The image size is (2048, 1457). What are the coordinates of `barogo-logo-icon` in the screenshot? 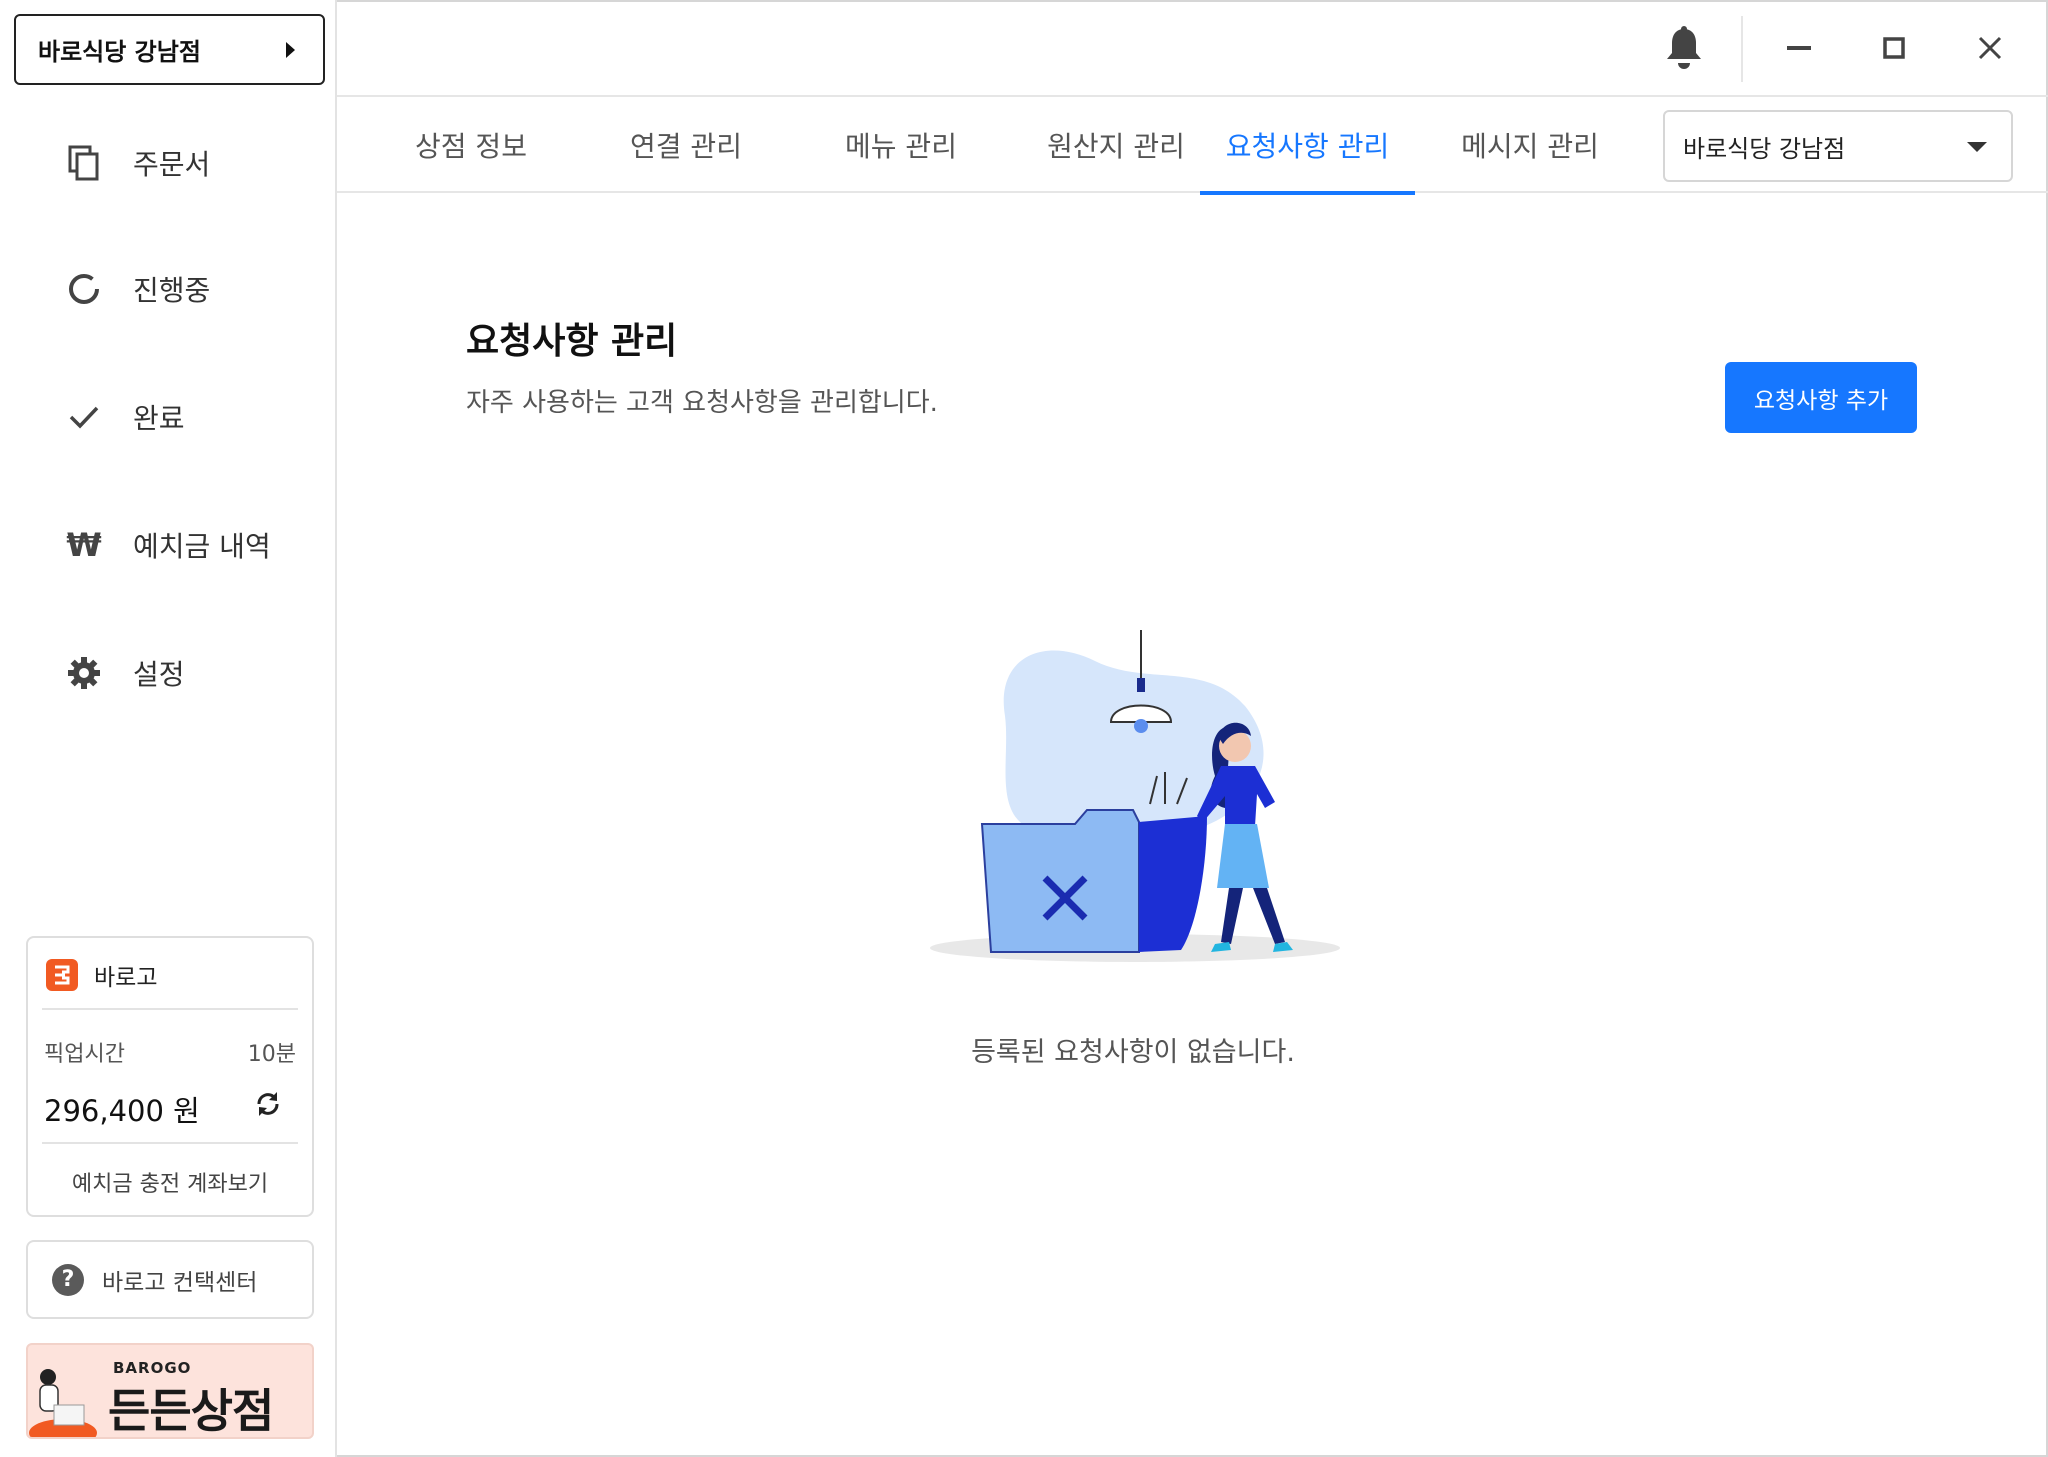 It's located at (62, 975).